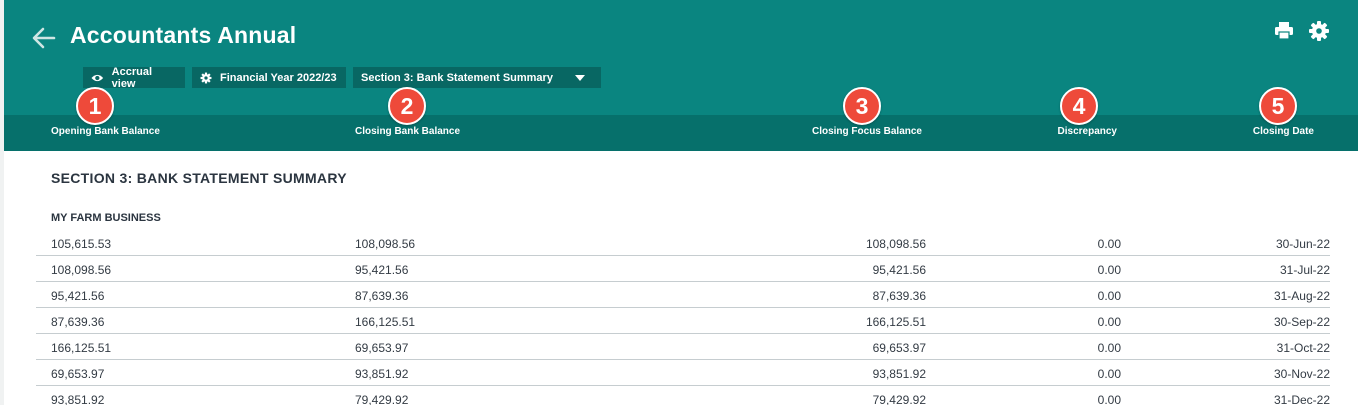 The width and height of the screenshot is (1358, 405). I want to click on closing-date-cell: 31-Dec-22, so click(1301, 399).